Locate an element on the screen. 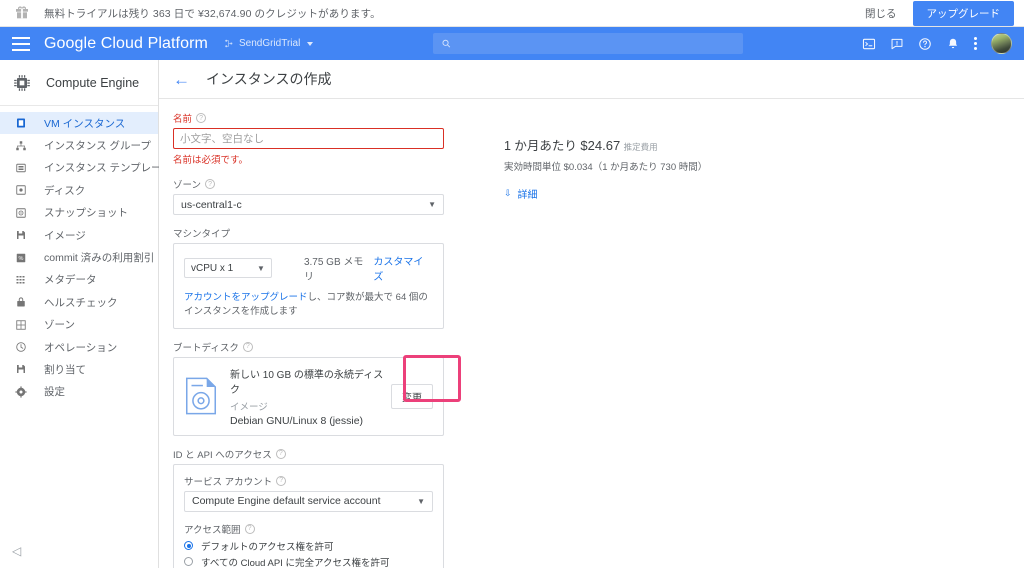 The image size is (1024, 568). access-scope-option-full: すべての Cloud API に完全アクセス権を許可 is located at coordinates (308, 561).